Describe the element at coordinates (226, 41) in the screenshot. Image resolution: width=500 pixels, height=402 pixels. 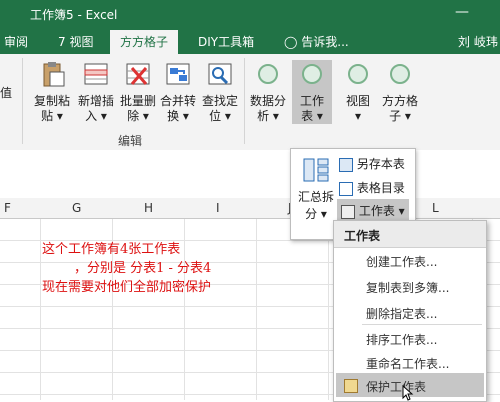
I see `tab-diy: DIY工具箱` at that location.